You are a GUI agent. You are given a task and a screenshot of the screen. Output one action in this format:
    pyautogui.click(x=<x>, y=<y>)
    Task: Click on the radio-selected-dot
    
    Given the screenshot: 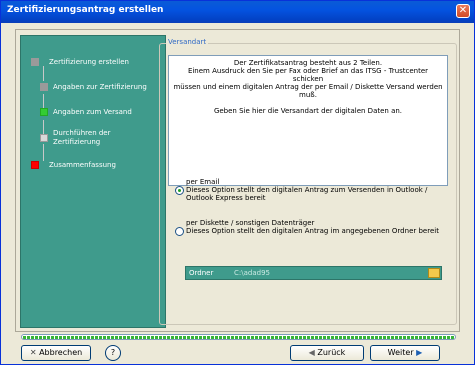 What is the action you would take?
    pyautogui.click(x=179, y=190)
    